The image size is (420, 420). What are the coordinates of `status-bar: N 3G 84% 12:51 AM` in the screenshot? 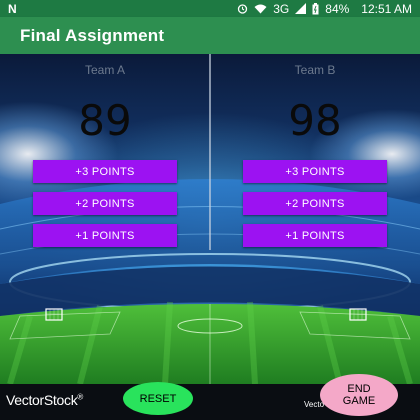 It's located at (210, 8).